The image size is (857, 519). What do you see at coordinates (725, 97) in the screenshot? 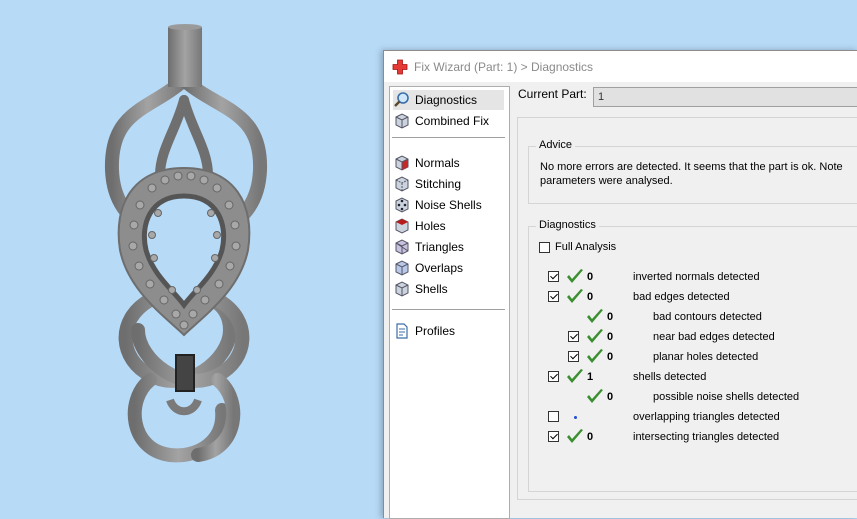
I see `current-part-field: 1` at bounding box center [725, 97].